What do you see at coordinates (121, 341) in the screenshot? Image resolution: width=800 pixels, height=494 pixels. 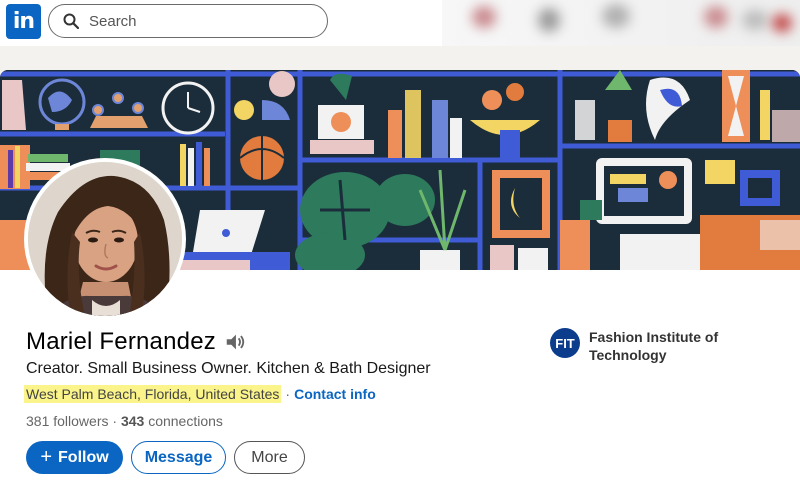 I see `profile-name: Mariel Fernandez` at bounding box center [121, 341].